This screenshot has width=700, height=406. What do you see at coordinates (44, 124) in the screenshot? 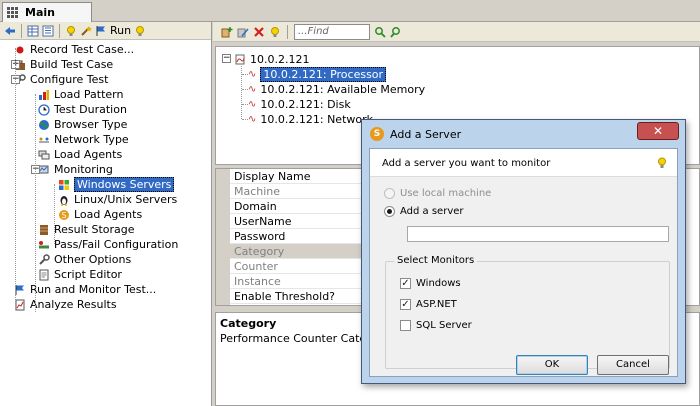
I see `globe-icon` at bounding box center [44, 124].